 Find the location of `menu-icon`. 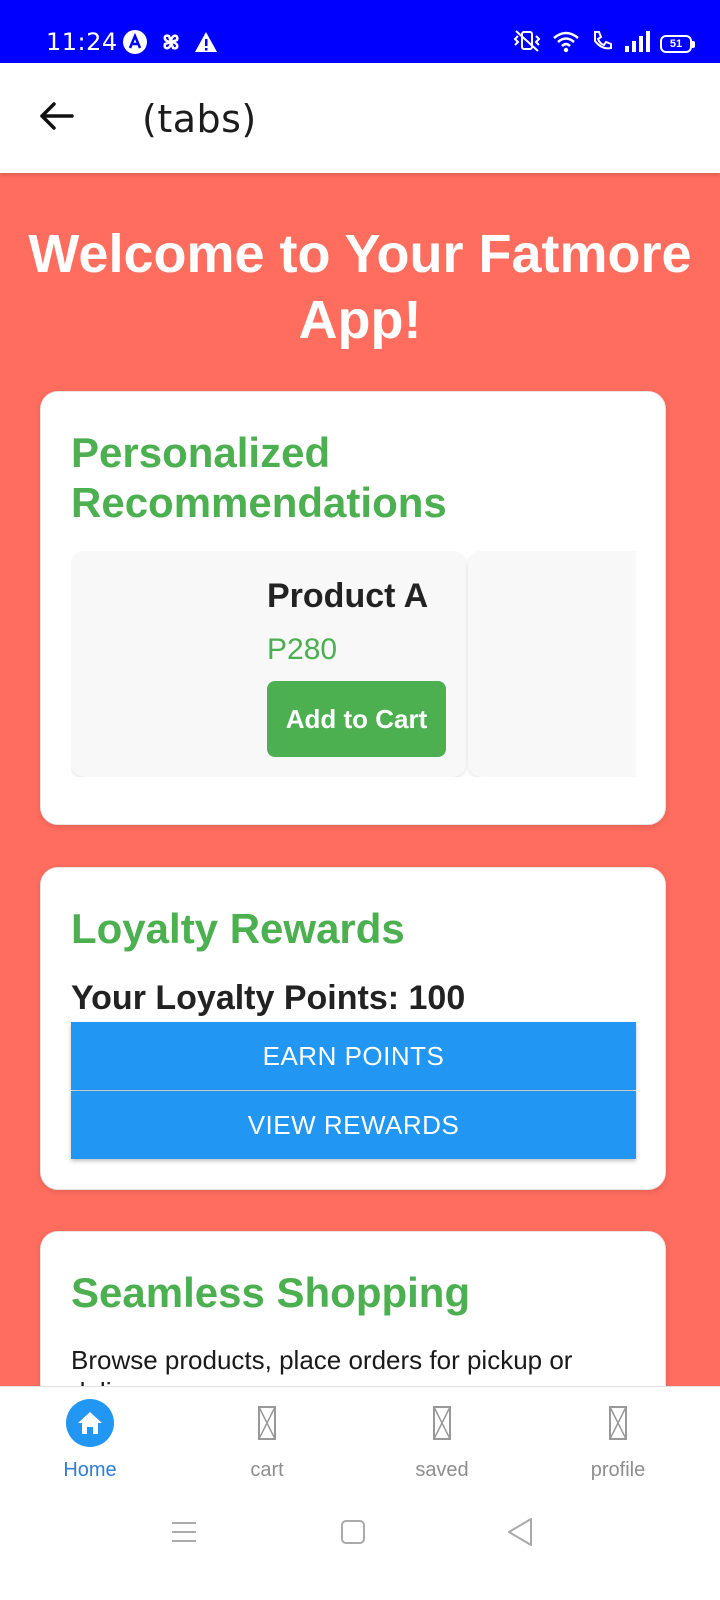

menu-icon is located at coordinates (184, 1534).